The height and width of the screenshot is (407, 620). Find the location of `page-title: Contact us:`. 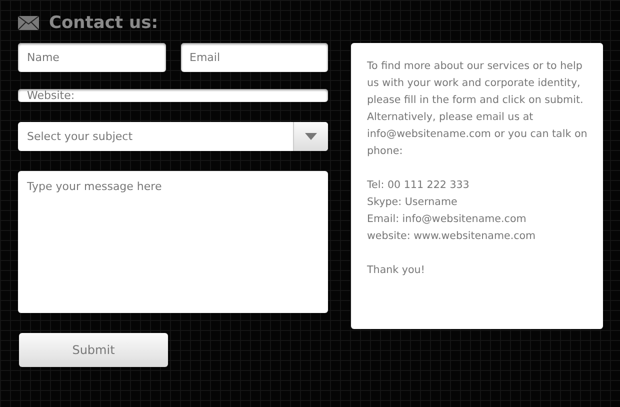

page-title: Contact us: is located at coordinates (103, 23).